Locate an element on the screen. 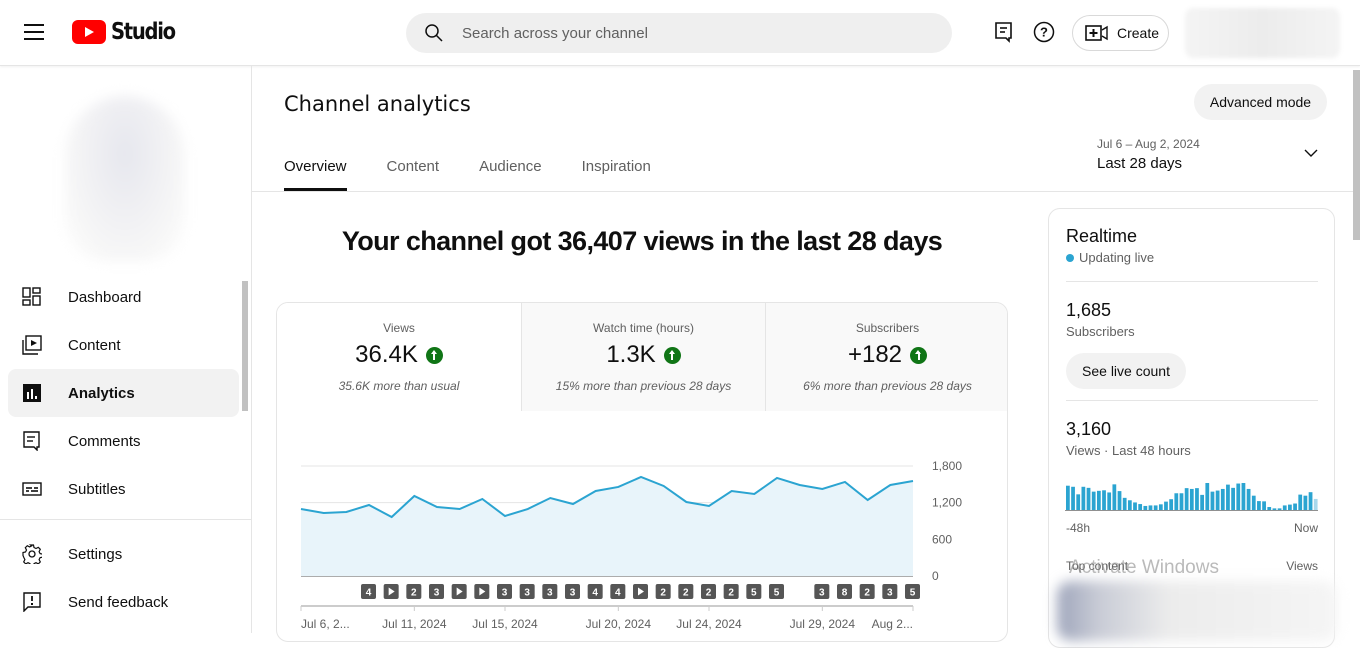  tab-content: Content is located at coordinates (413, 174).